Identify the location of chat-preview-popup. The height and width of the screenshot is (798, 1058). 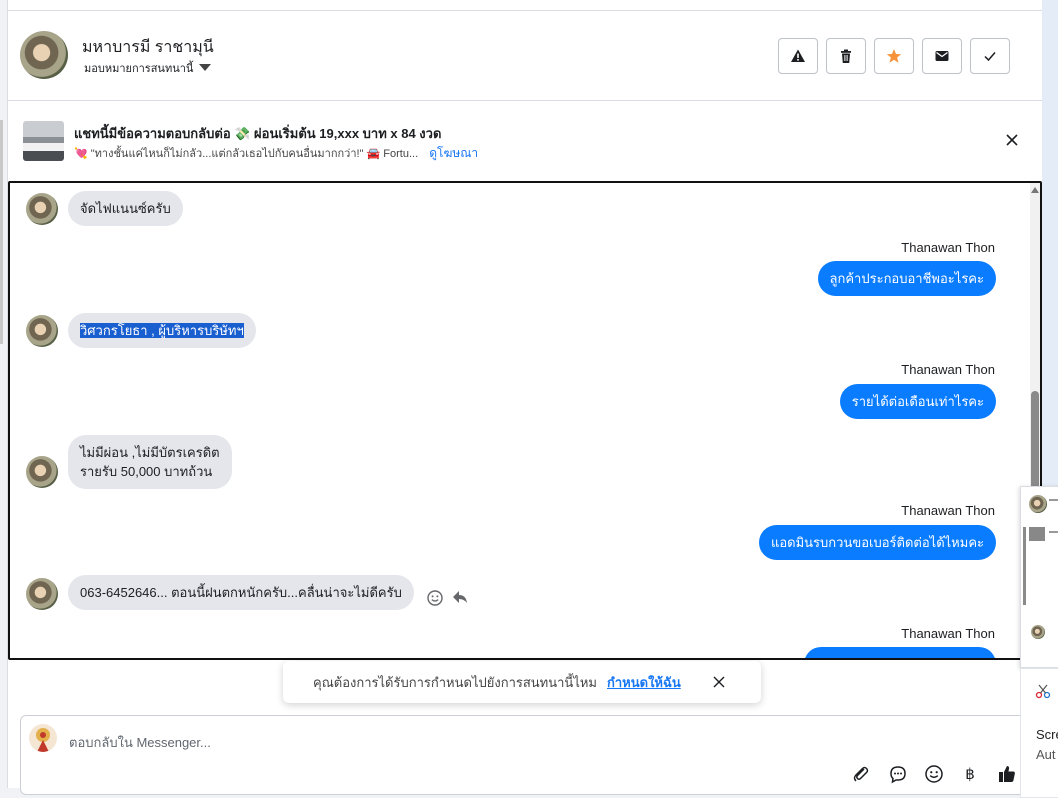
(1039, 577).